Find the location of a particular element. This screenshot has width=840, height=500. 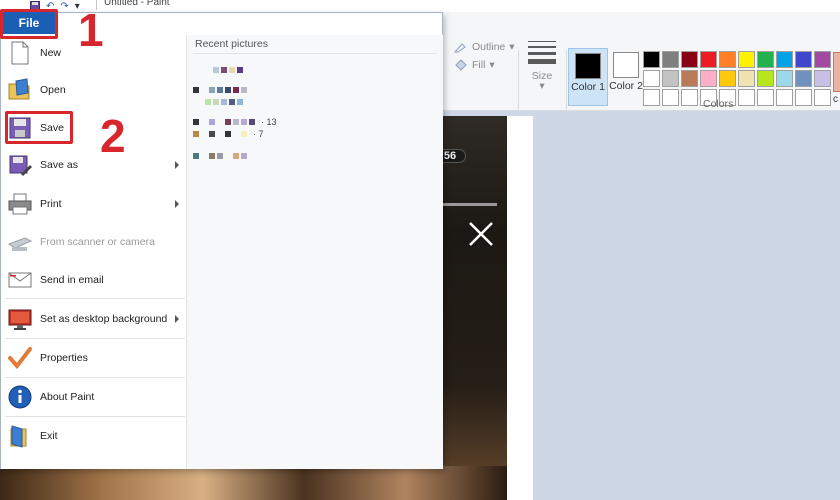

menu-item-print: Print is located at coordinates (95, 204).